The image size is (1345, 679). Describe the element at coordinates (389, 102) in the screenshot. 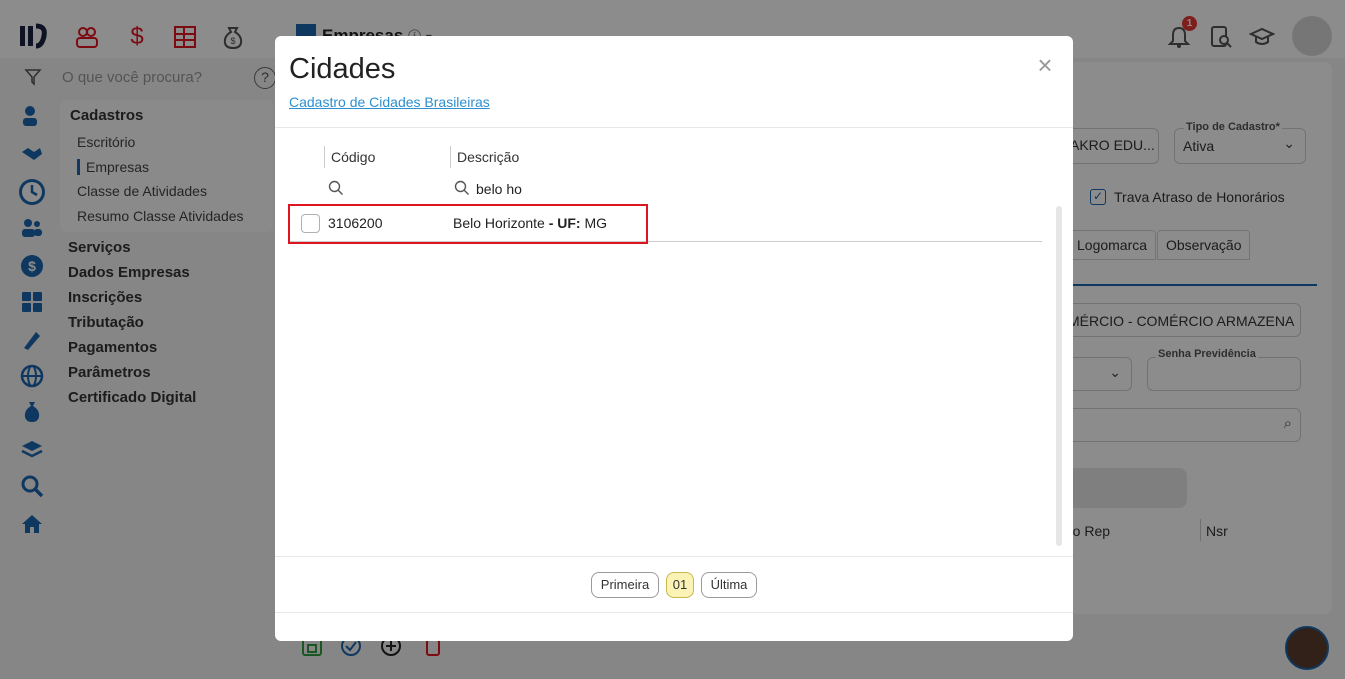

I see `modal-subtitle-link: Cadastro de Cidades Brasileiras` at that location.